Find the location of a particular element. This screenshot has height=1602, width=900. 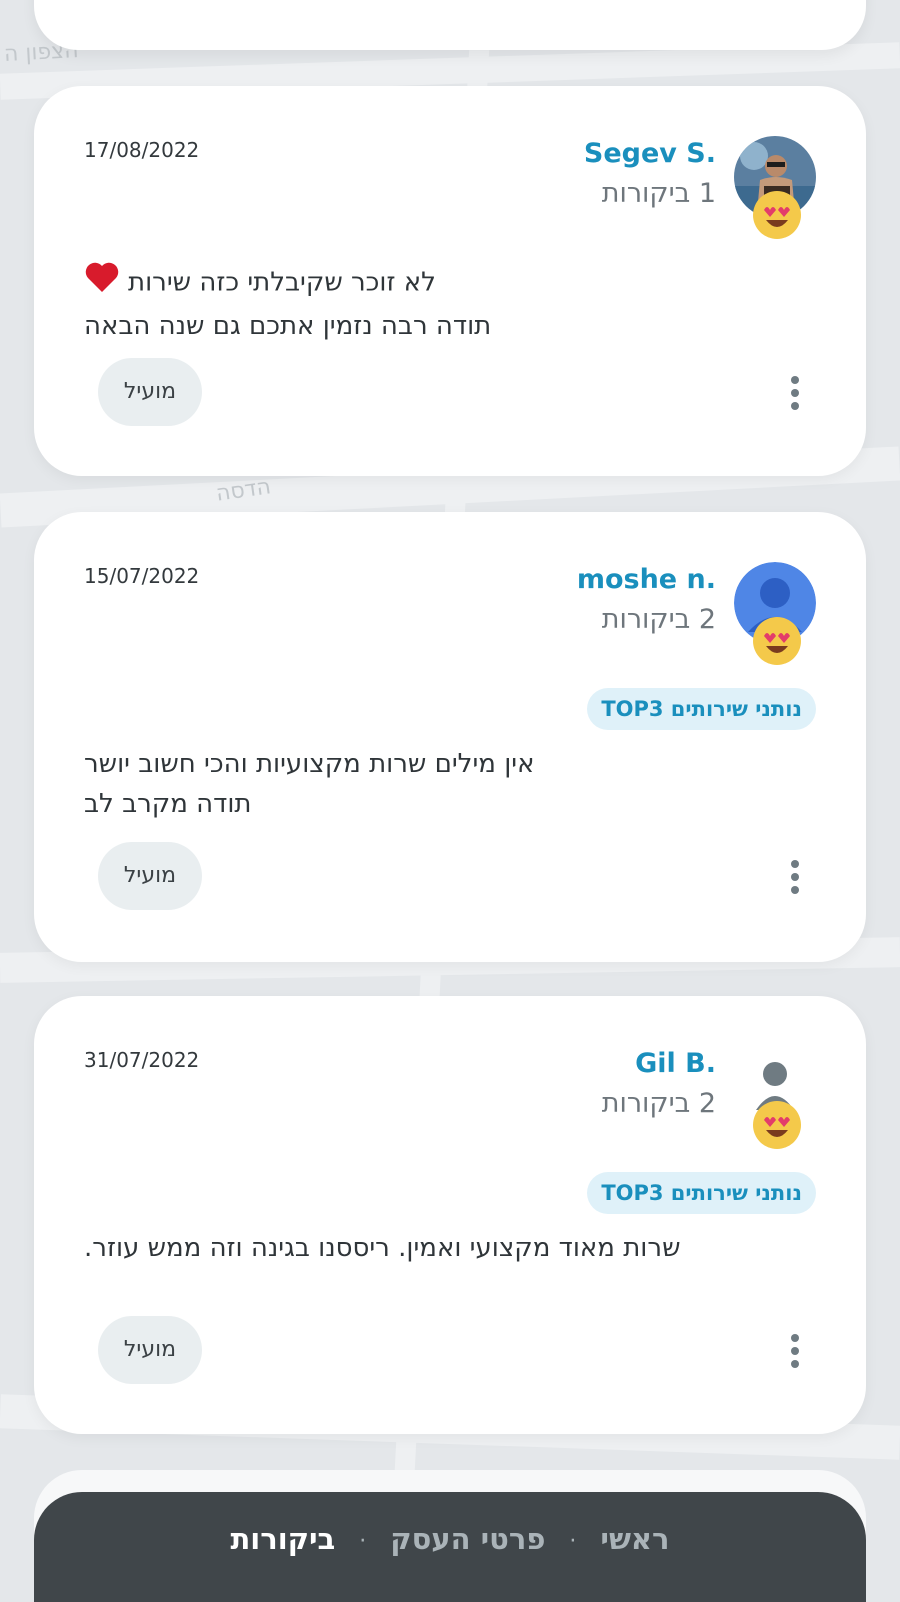

review-text-line: תודה רבה נזמין אתכם גם שנה הבאה is located at coordinates (288, 326).